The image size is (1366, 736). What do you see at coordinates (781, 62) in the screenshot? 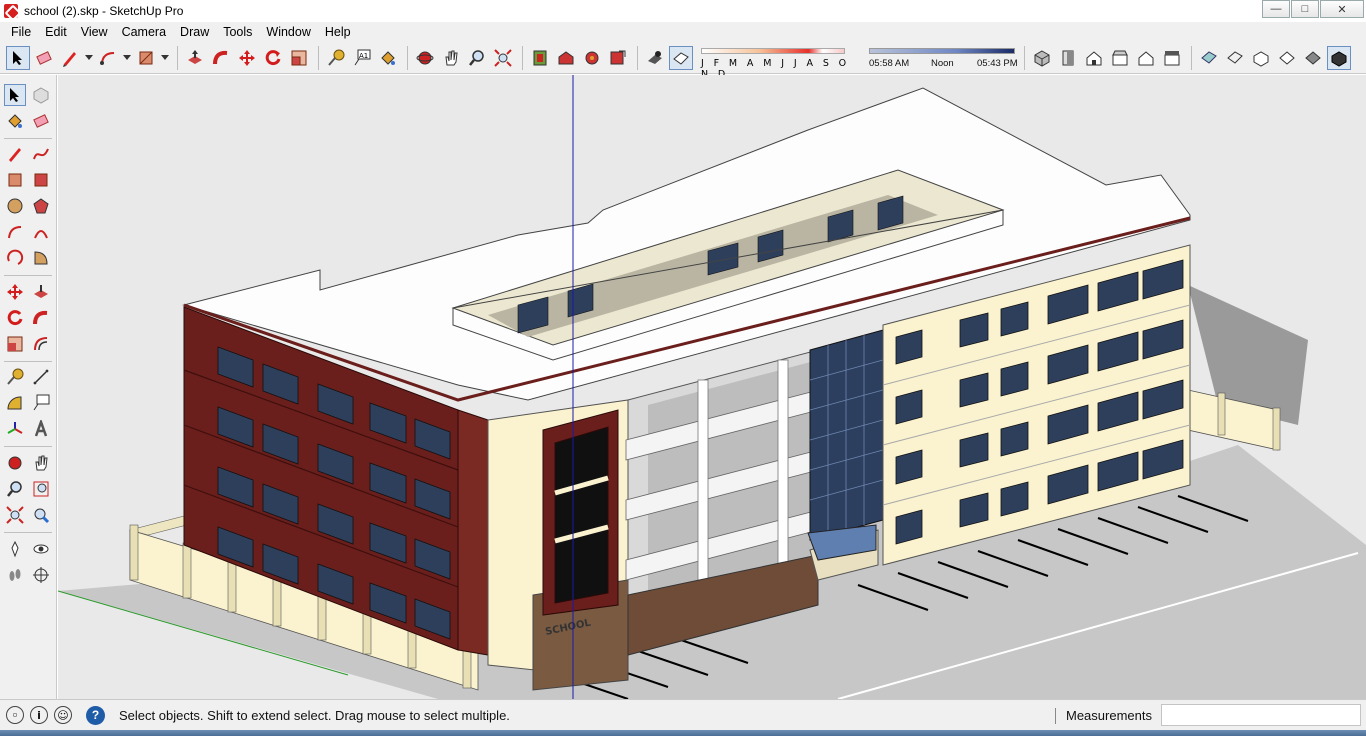
I see `shadow-date-slider: J F M A M J J A S O N D` at bounding box center [781, 62].